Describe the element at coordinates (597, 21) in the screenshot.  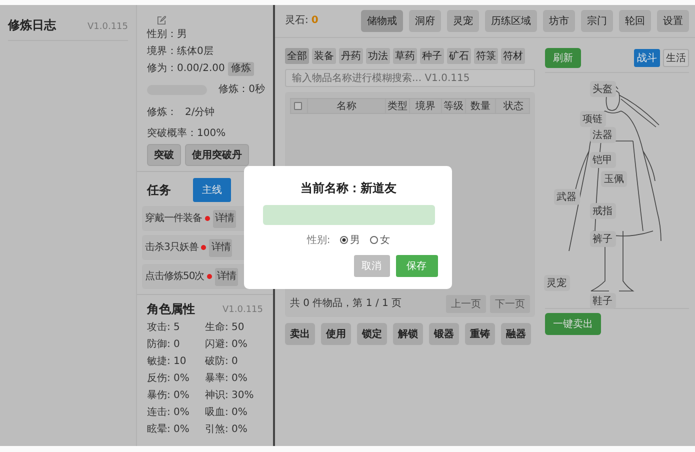
I see `nav-button: 宗门` at that location.